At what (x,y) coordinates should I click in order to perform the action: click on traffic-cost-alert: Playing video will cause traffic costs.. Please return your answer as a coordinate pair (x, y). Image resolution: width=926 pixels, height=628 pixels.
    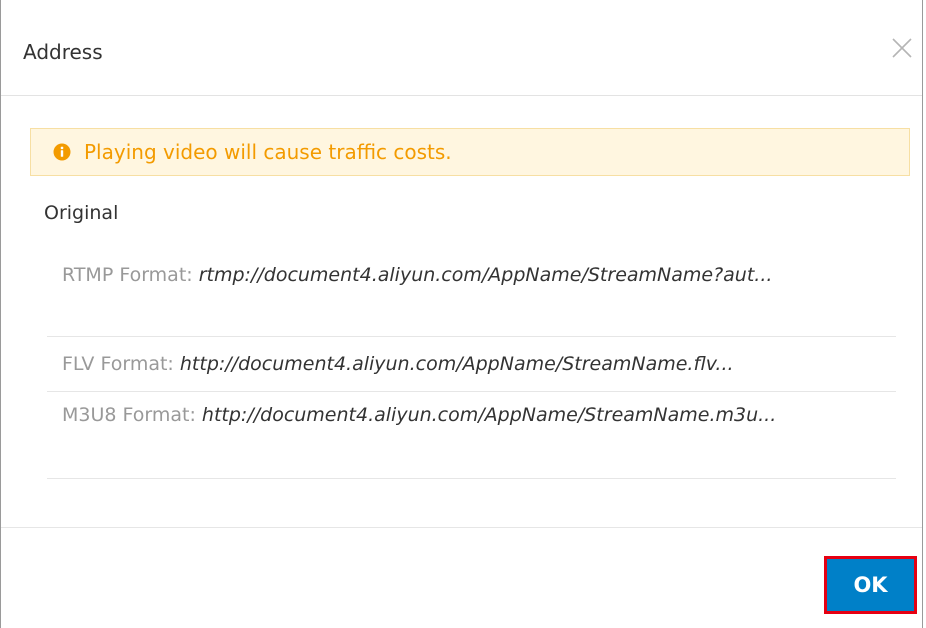
    Looking at the image, I should click on (470, 152).